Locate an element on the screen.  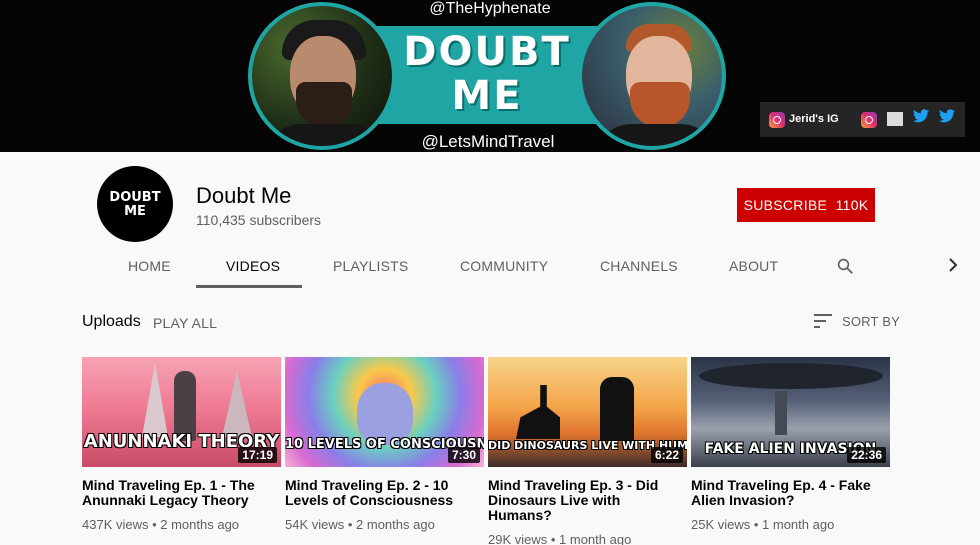
tab-about: ABOUT is located at coordinates (753, 266).